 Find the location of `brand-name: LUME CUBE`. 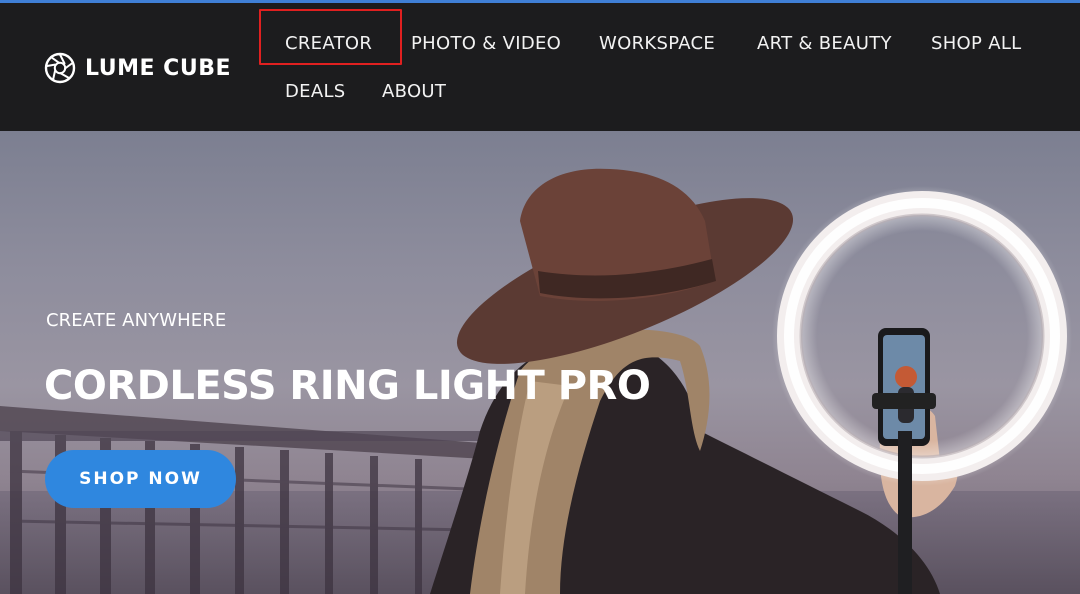

brand-name: LUME CUBE is located at coordinates (158, 68).